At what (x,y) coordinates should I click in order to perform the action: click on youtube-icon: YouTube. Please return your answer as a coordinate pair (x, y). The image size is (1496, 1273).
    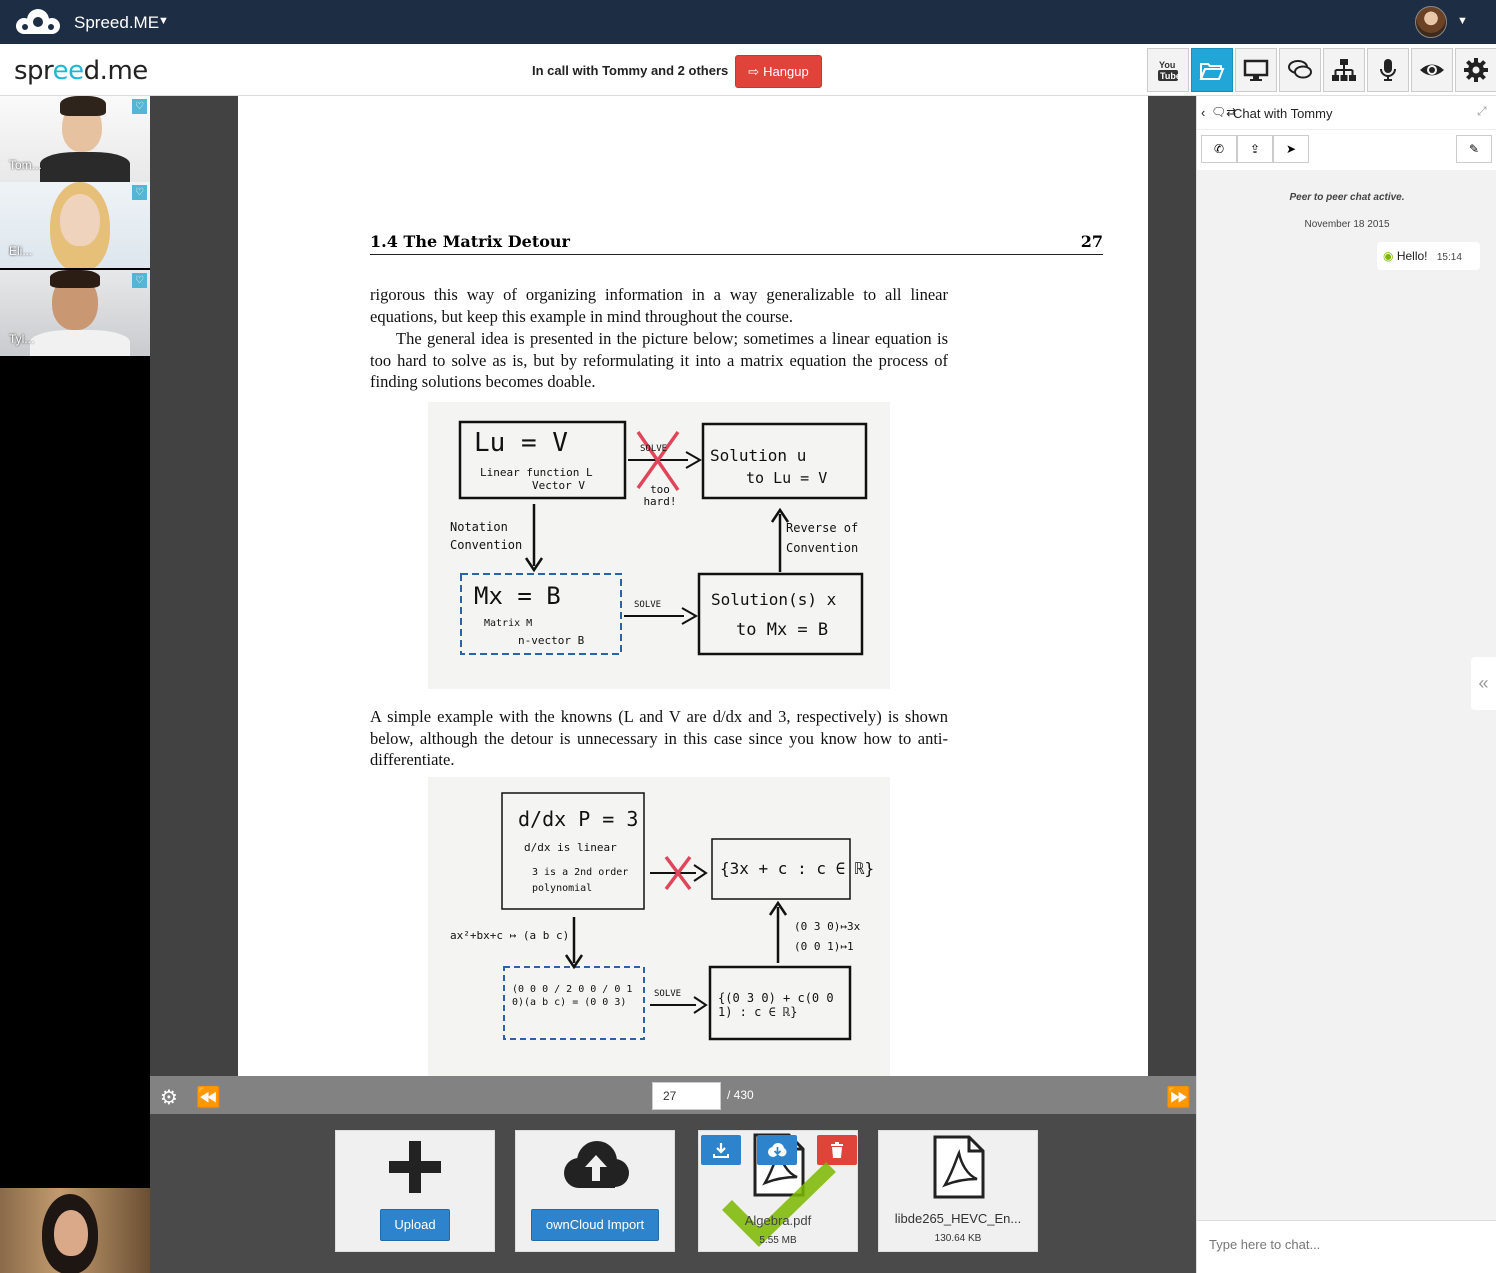
    Looking at the image, I should click on (1169, 70).